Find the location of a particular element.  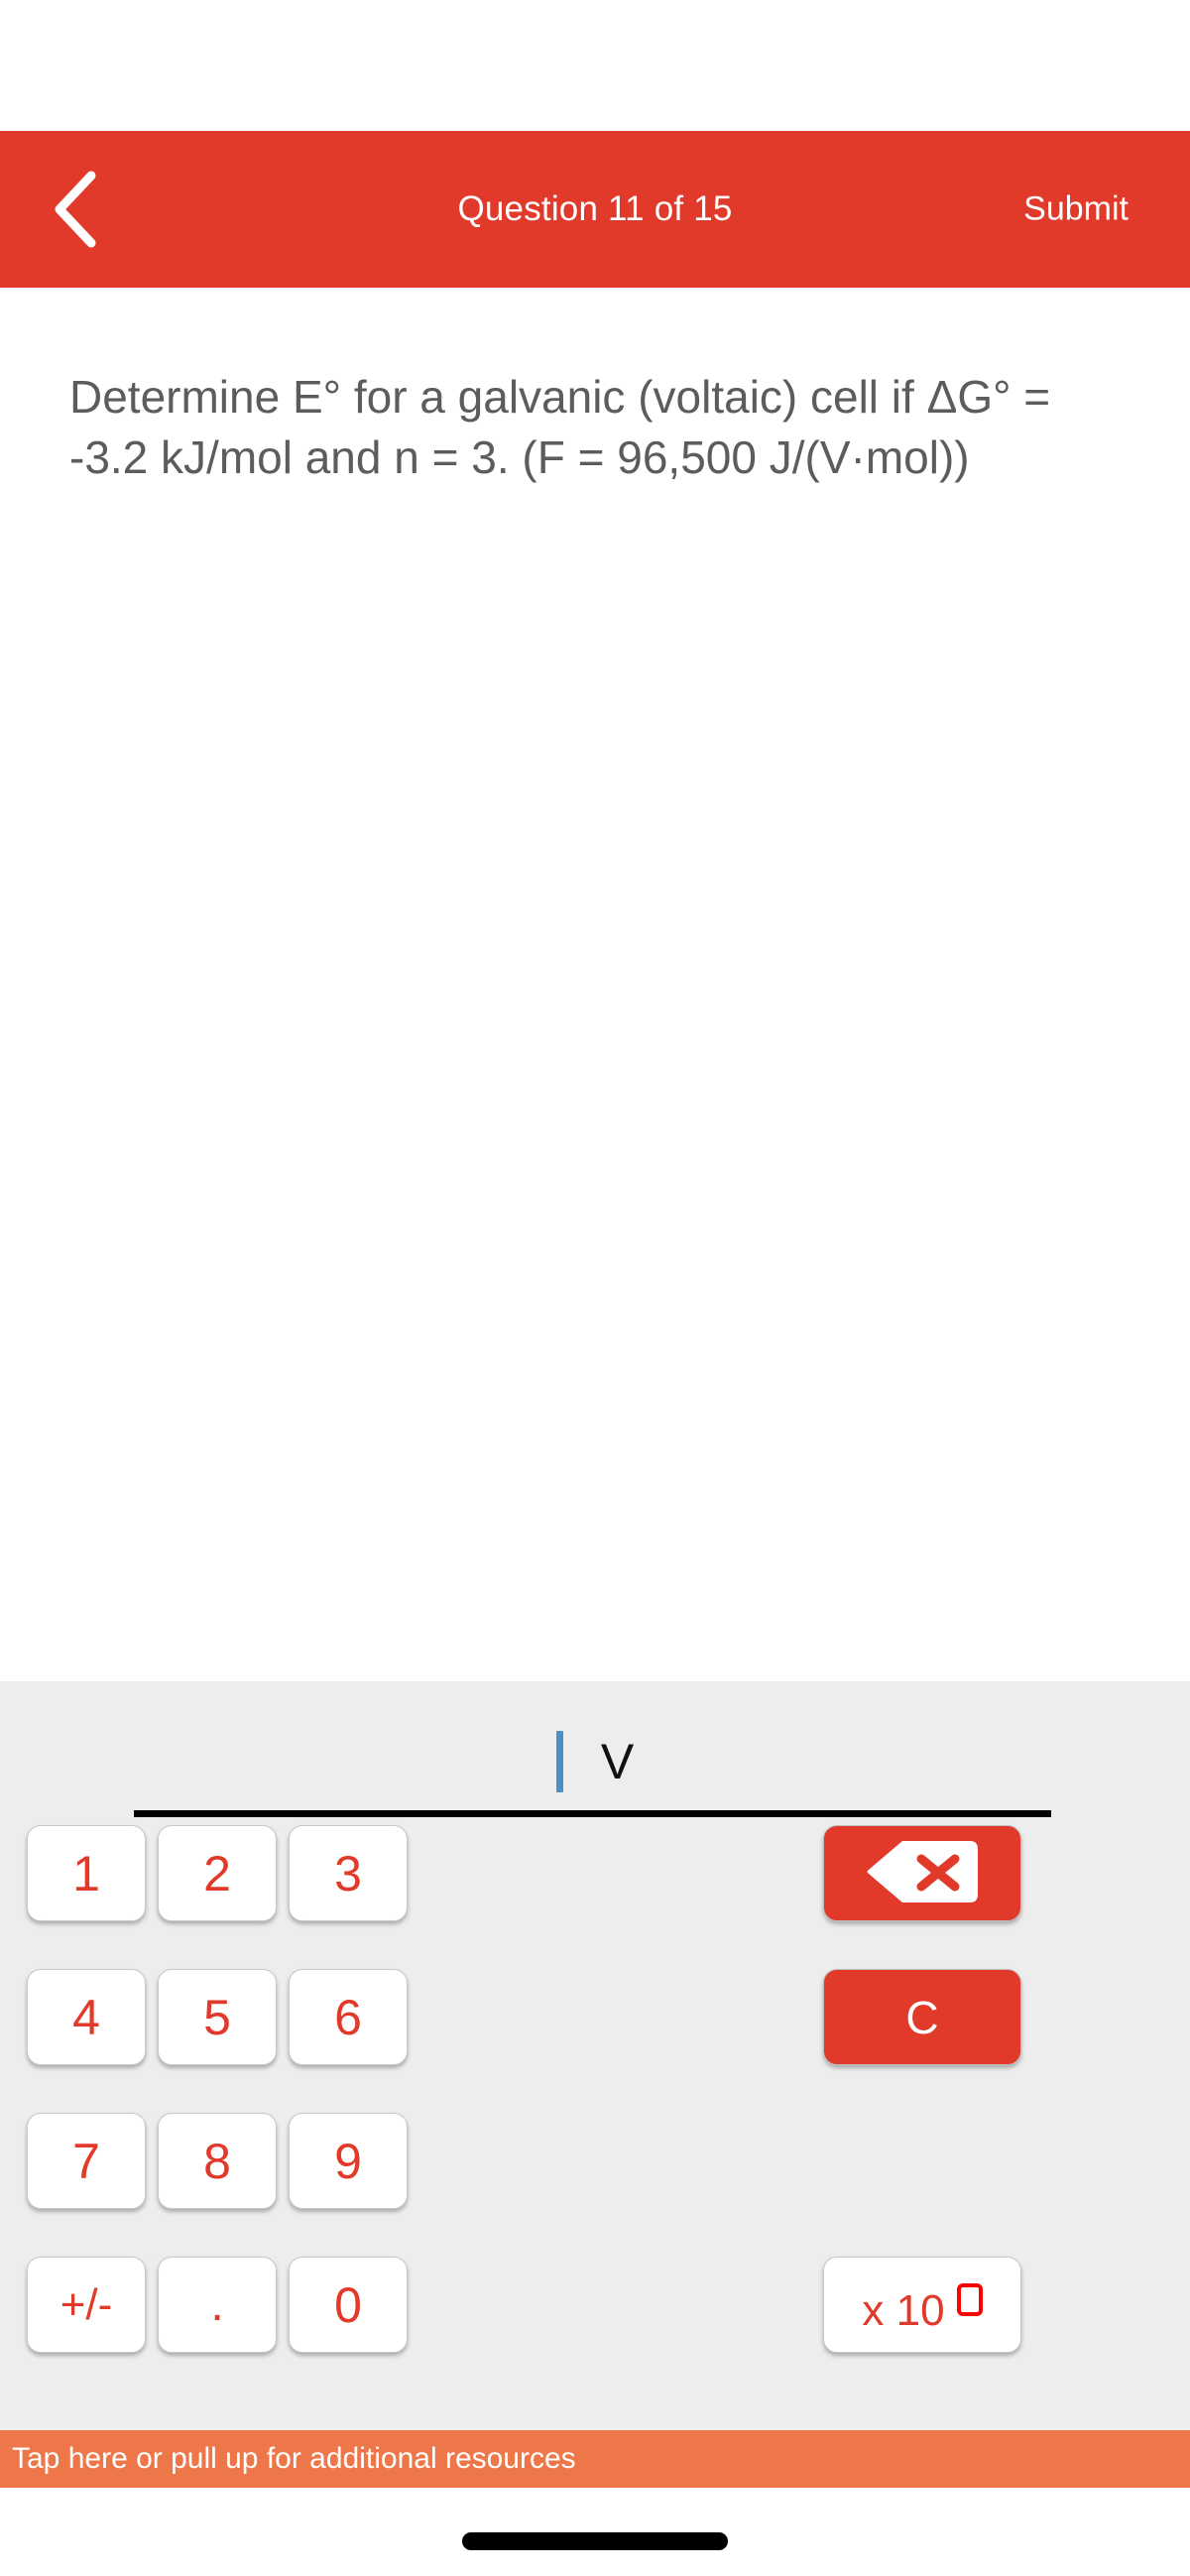

page-title: Question 11 of 15 is located at coordinates (595, 208).